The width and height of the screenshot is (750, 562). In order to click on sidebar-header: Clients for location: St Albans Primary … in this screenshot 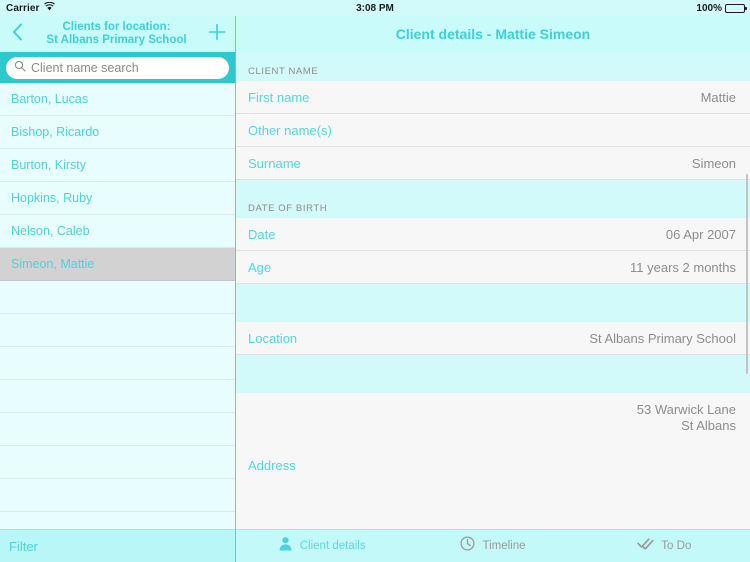, I will do `click(117, 34)`.